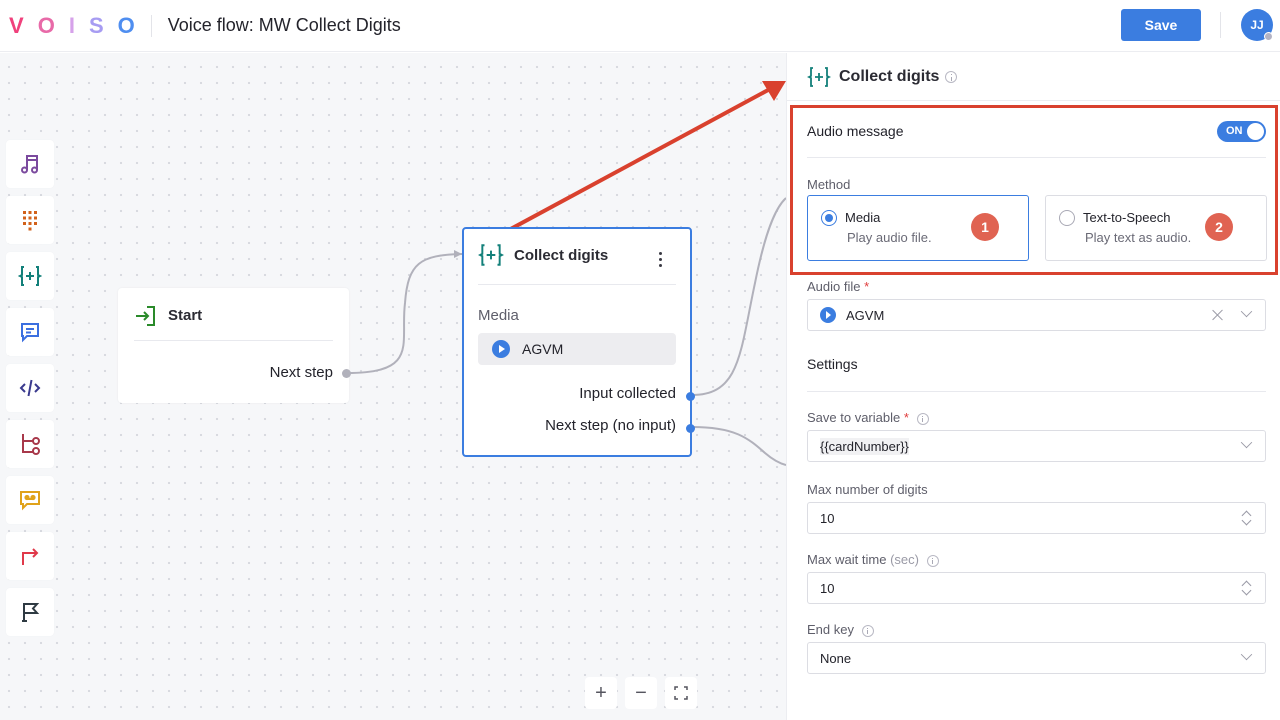 This screenshot has height=720, width=1280. I want to click on end-key-label: End key, so click(840, 629).